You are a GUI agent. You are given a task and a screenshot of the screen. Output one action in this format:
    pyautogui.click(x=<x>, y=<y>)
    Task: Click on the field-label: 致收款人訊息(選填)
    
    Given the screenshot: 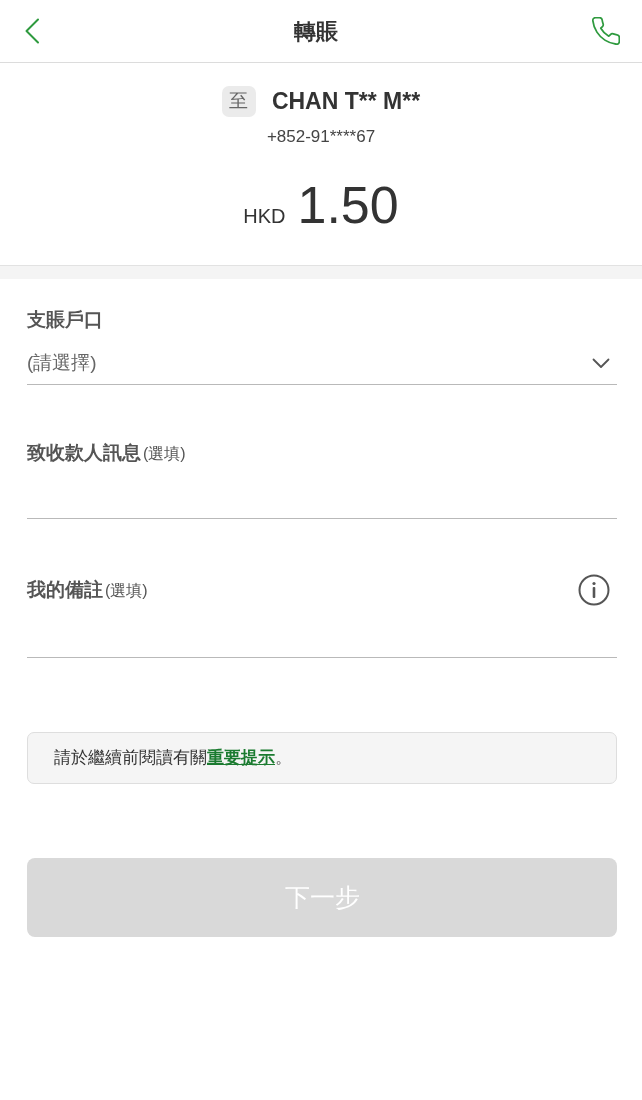 What is the action you would take?
    pyautogui.click(x=106, y=453)
    